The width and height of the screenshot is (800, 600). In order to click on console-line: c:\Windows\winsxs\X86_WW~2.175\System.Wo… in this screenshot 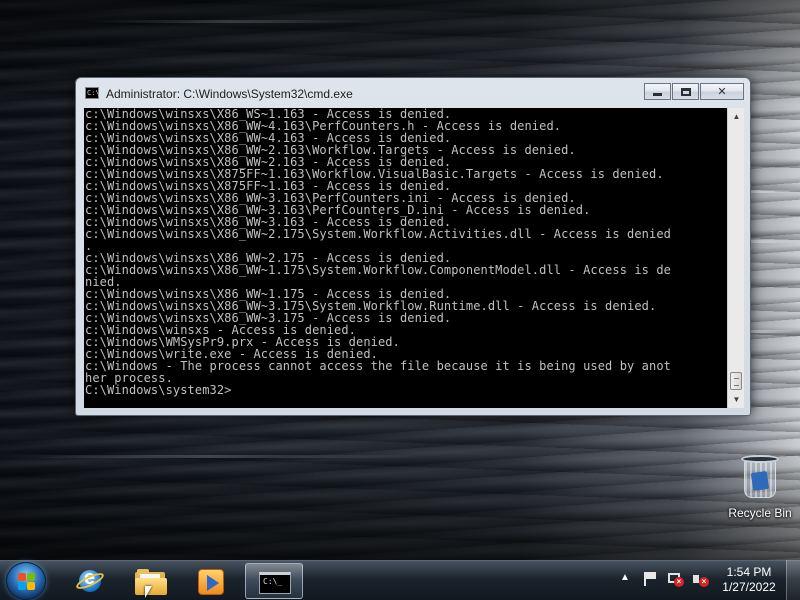, I will do `click(378, 234)`.